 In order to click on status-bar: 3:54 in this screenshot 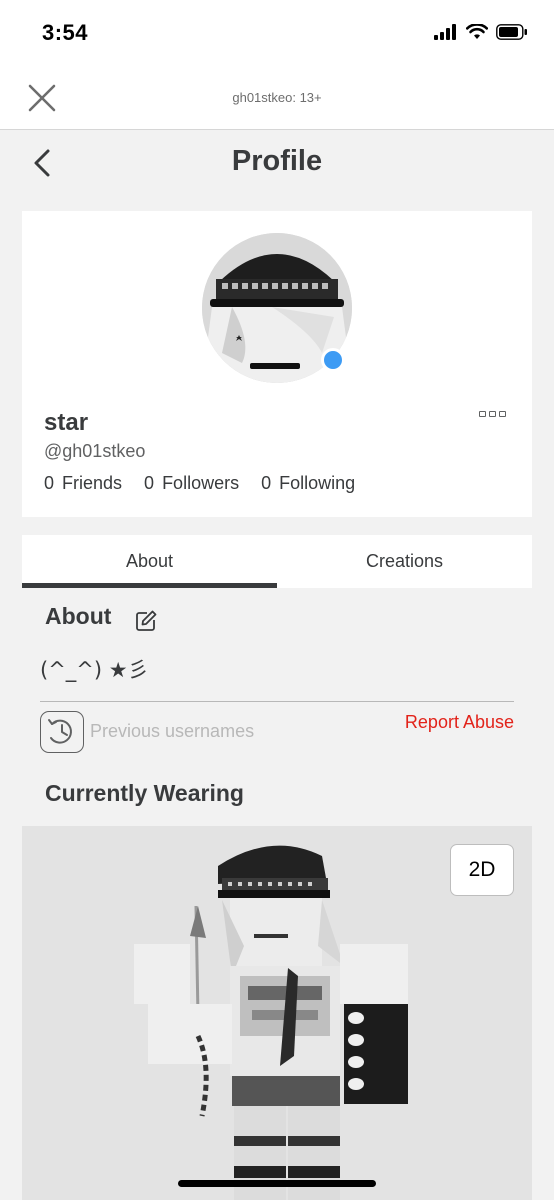, I will do `click(277, 33)`.